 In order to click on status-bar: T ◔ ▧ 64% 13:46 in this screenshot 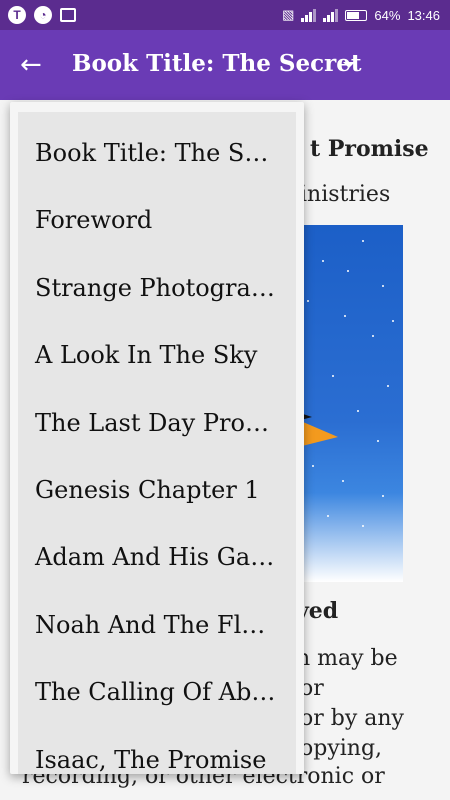, I will do `click(225, 15)`.